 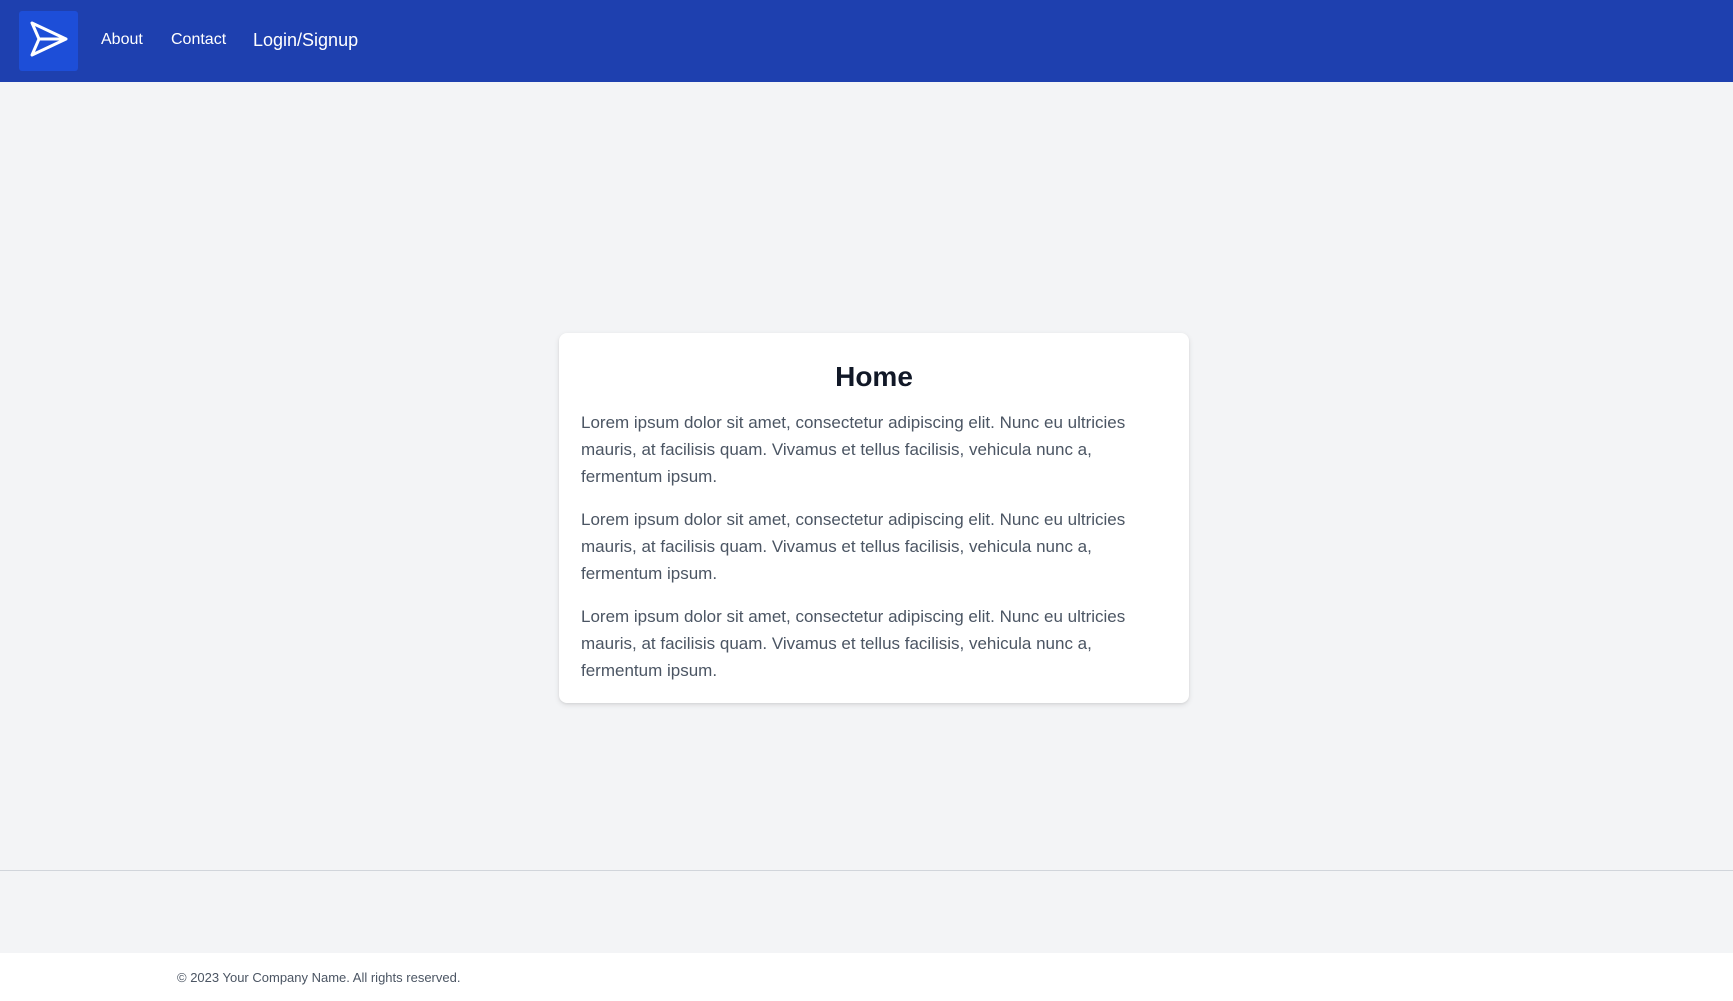 What do you see at coordinates (874, 376) in the screenshot?
I see `page-title: Home` at bounding box center [874, 376].